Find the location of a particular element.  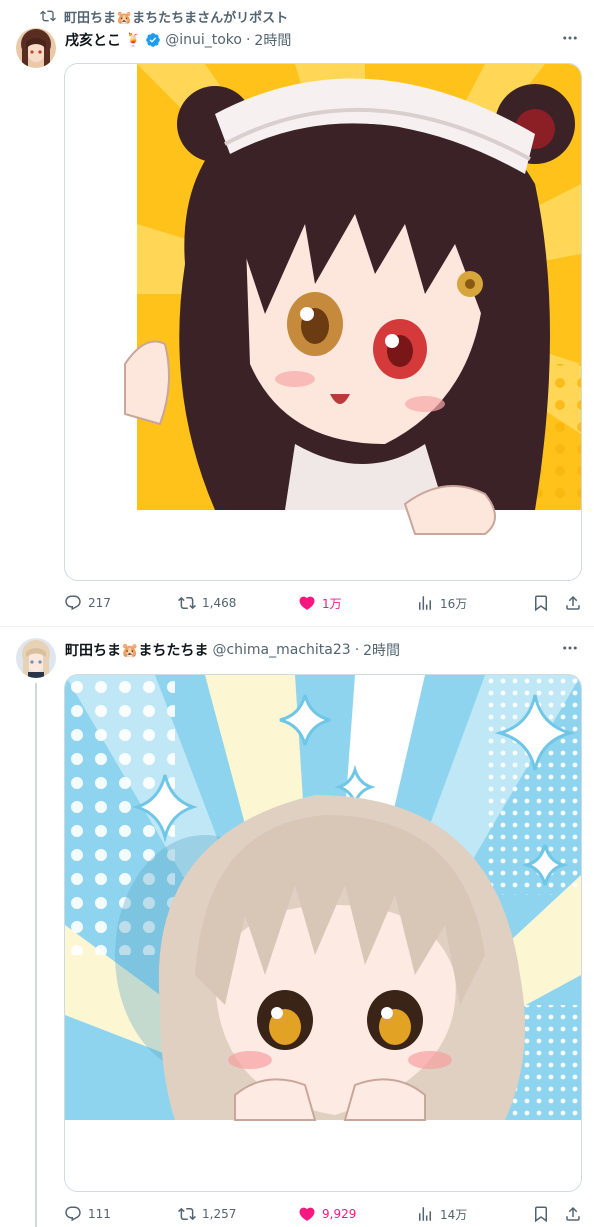

reply-button: 217 is located at coordinates (87, 603).